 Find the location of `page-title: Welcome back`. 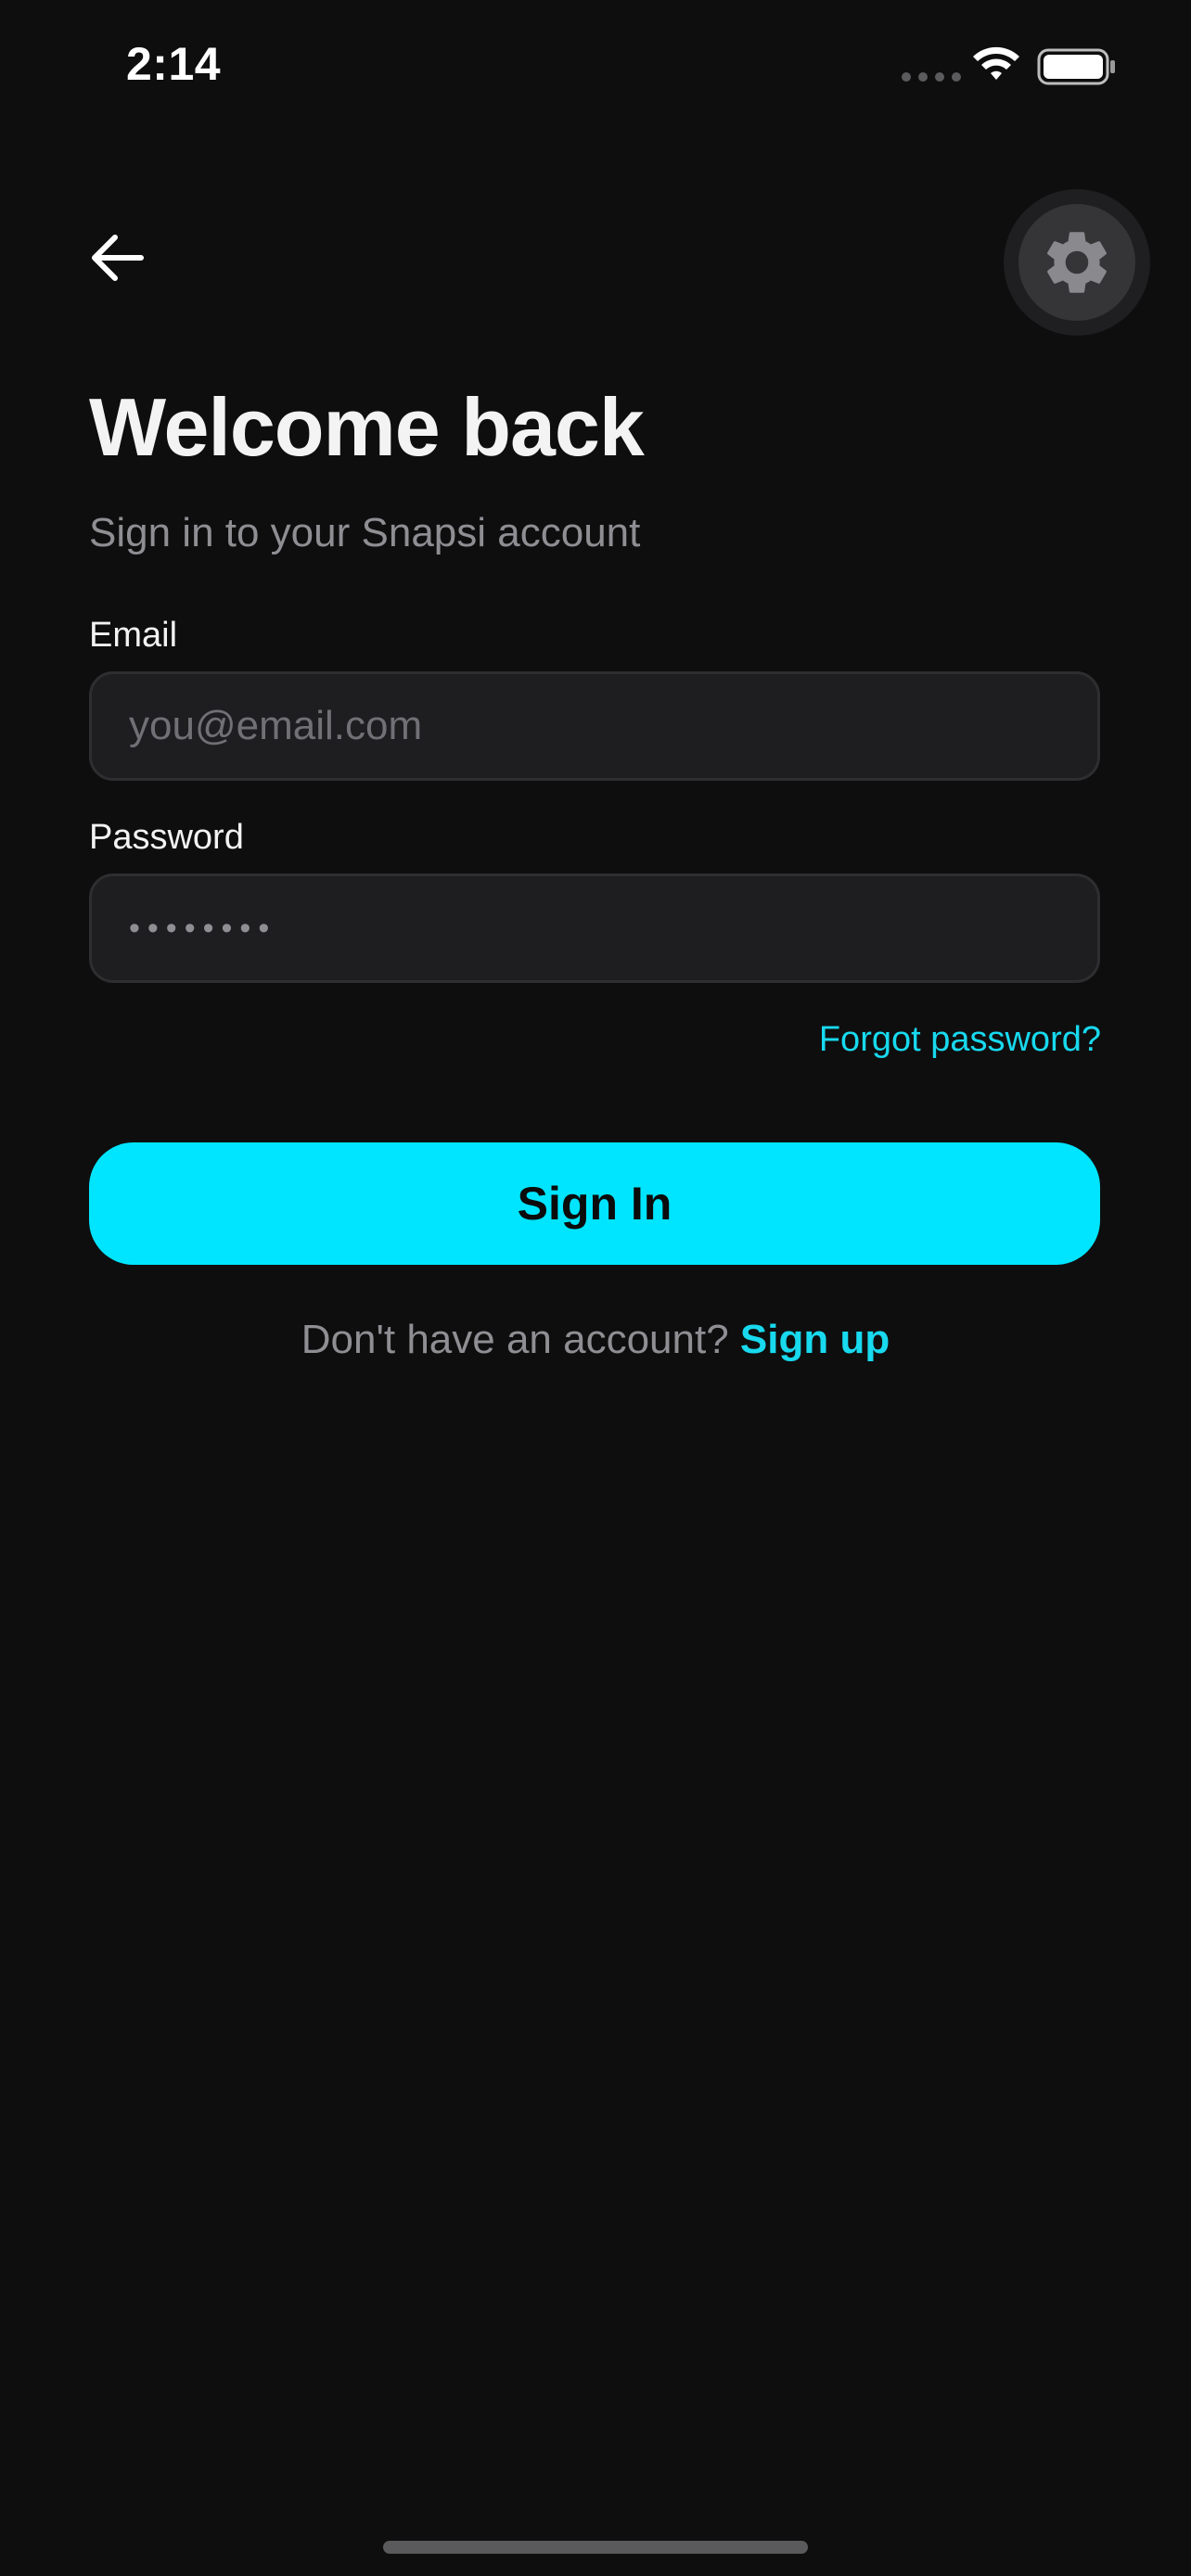

page-title: Welcome back is located at coordinates (367, 427).